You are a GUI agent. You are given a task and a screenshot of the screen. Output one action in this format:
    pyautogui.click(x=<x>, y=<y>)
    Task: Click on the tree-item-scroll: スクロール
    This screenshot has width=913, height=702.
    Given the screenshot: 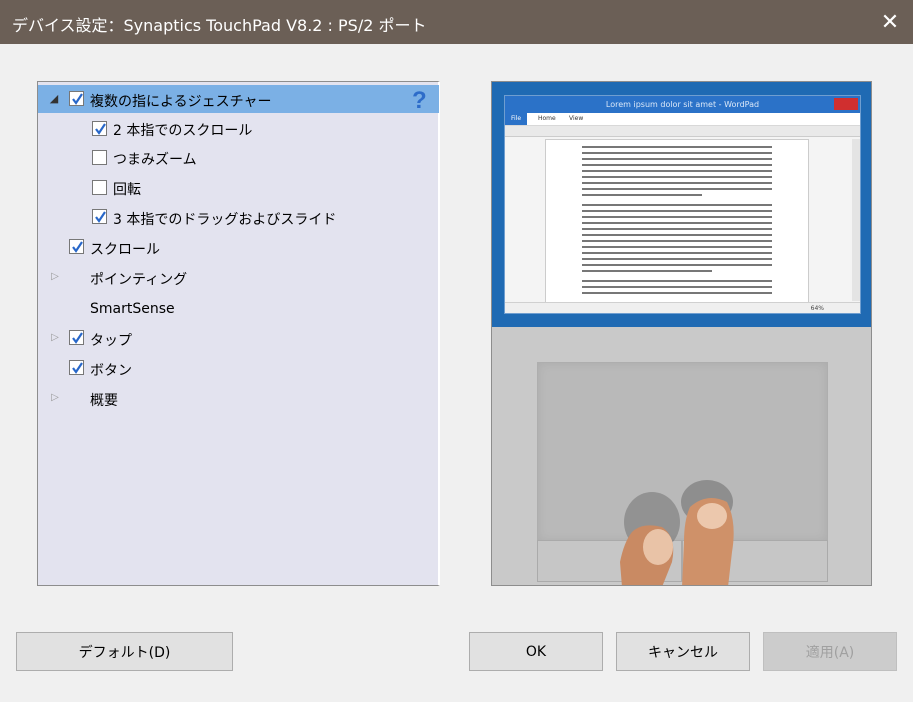 What is the action you would take?
    pyautogui.click(x=238, y=248)
    